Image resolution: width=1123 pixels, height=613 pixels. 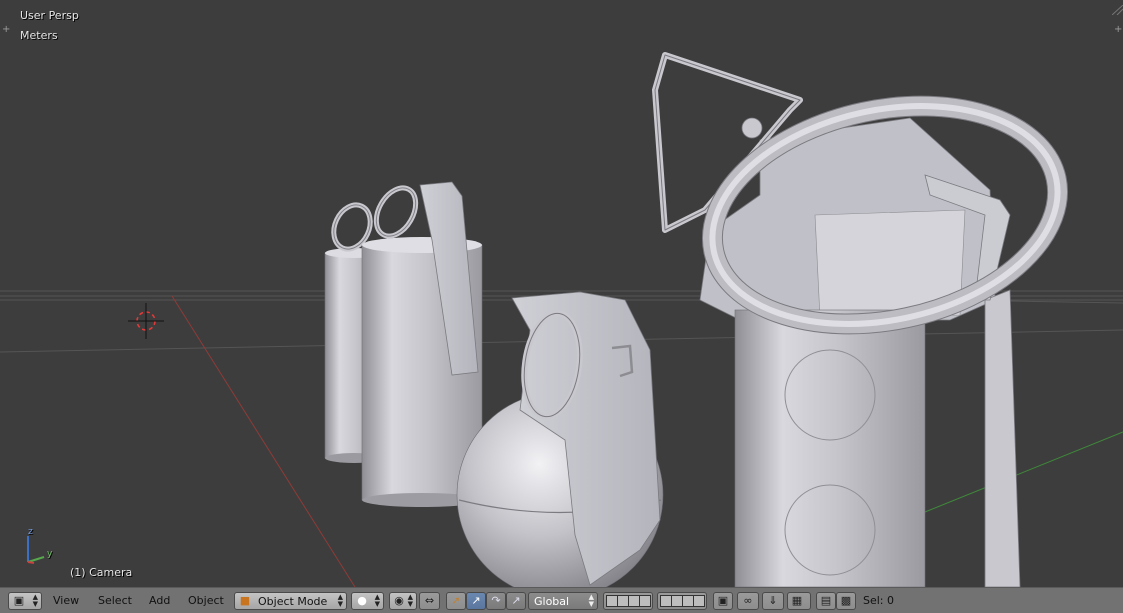 I want to click on object-mode-cube-icon: ■, so click(x=245, y=600).